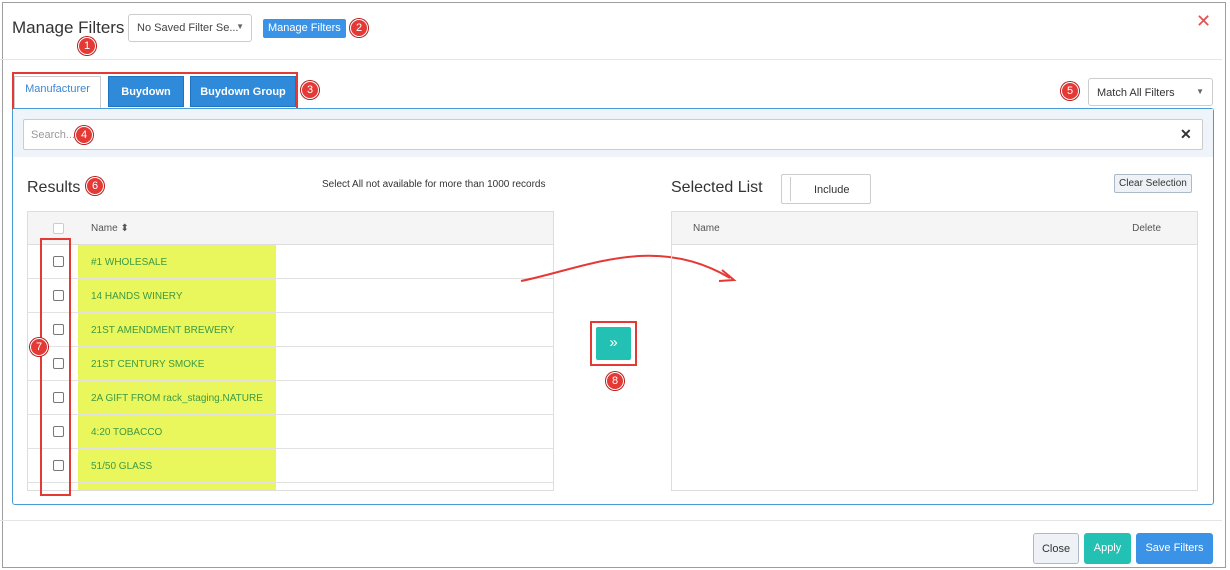  Describe the element at coordinates (290, 262) in the screenshot. I see `table-row: #1 WHOLESALE` at that location.